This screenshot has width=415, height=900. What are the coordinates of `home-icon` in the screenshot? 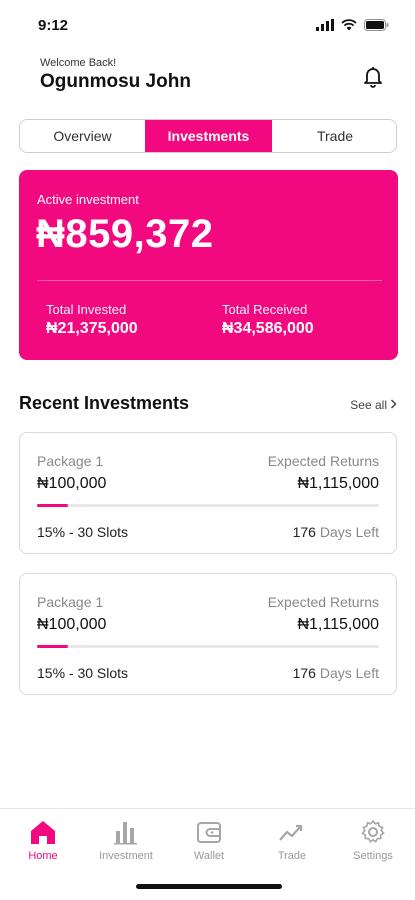 It's located at (43, 832).